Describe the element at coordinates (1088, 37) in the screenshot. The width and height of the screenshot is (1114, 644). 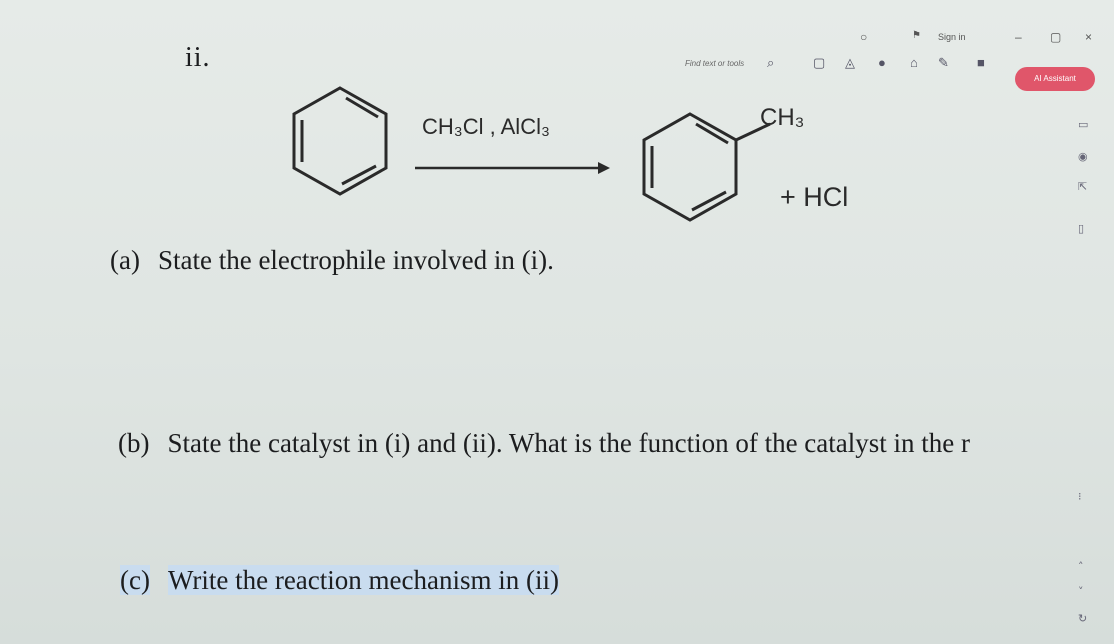
I see `close-button: ×` at that location.